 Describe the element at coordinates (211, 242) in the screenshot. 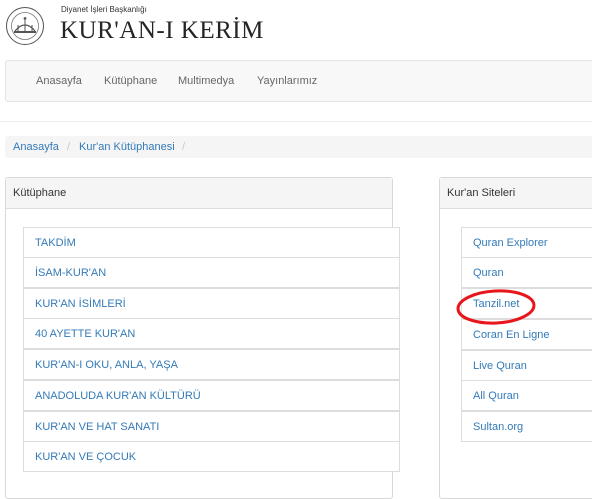

I see `library-item-takdim: TAKDİM` at that location.